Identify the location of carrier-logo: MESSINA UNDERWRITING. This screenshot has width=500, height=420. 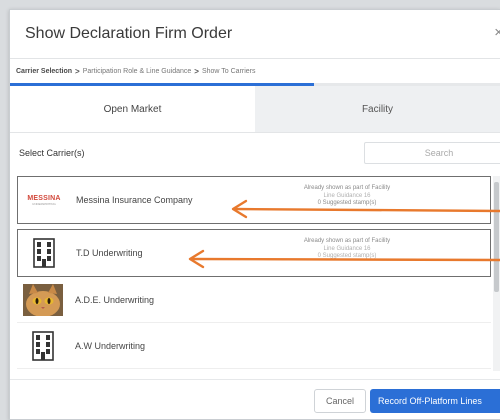
(44, 200).